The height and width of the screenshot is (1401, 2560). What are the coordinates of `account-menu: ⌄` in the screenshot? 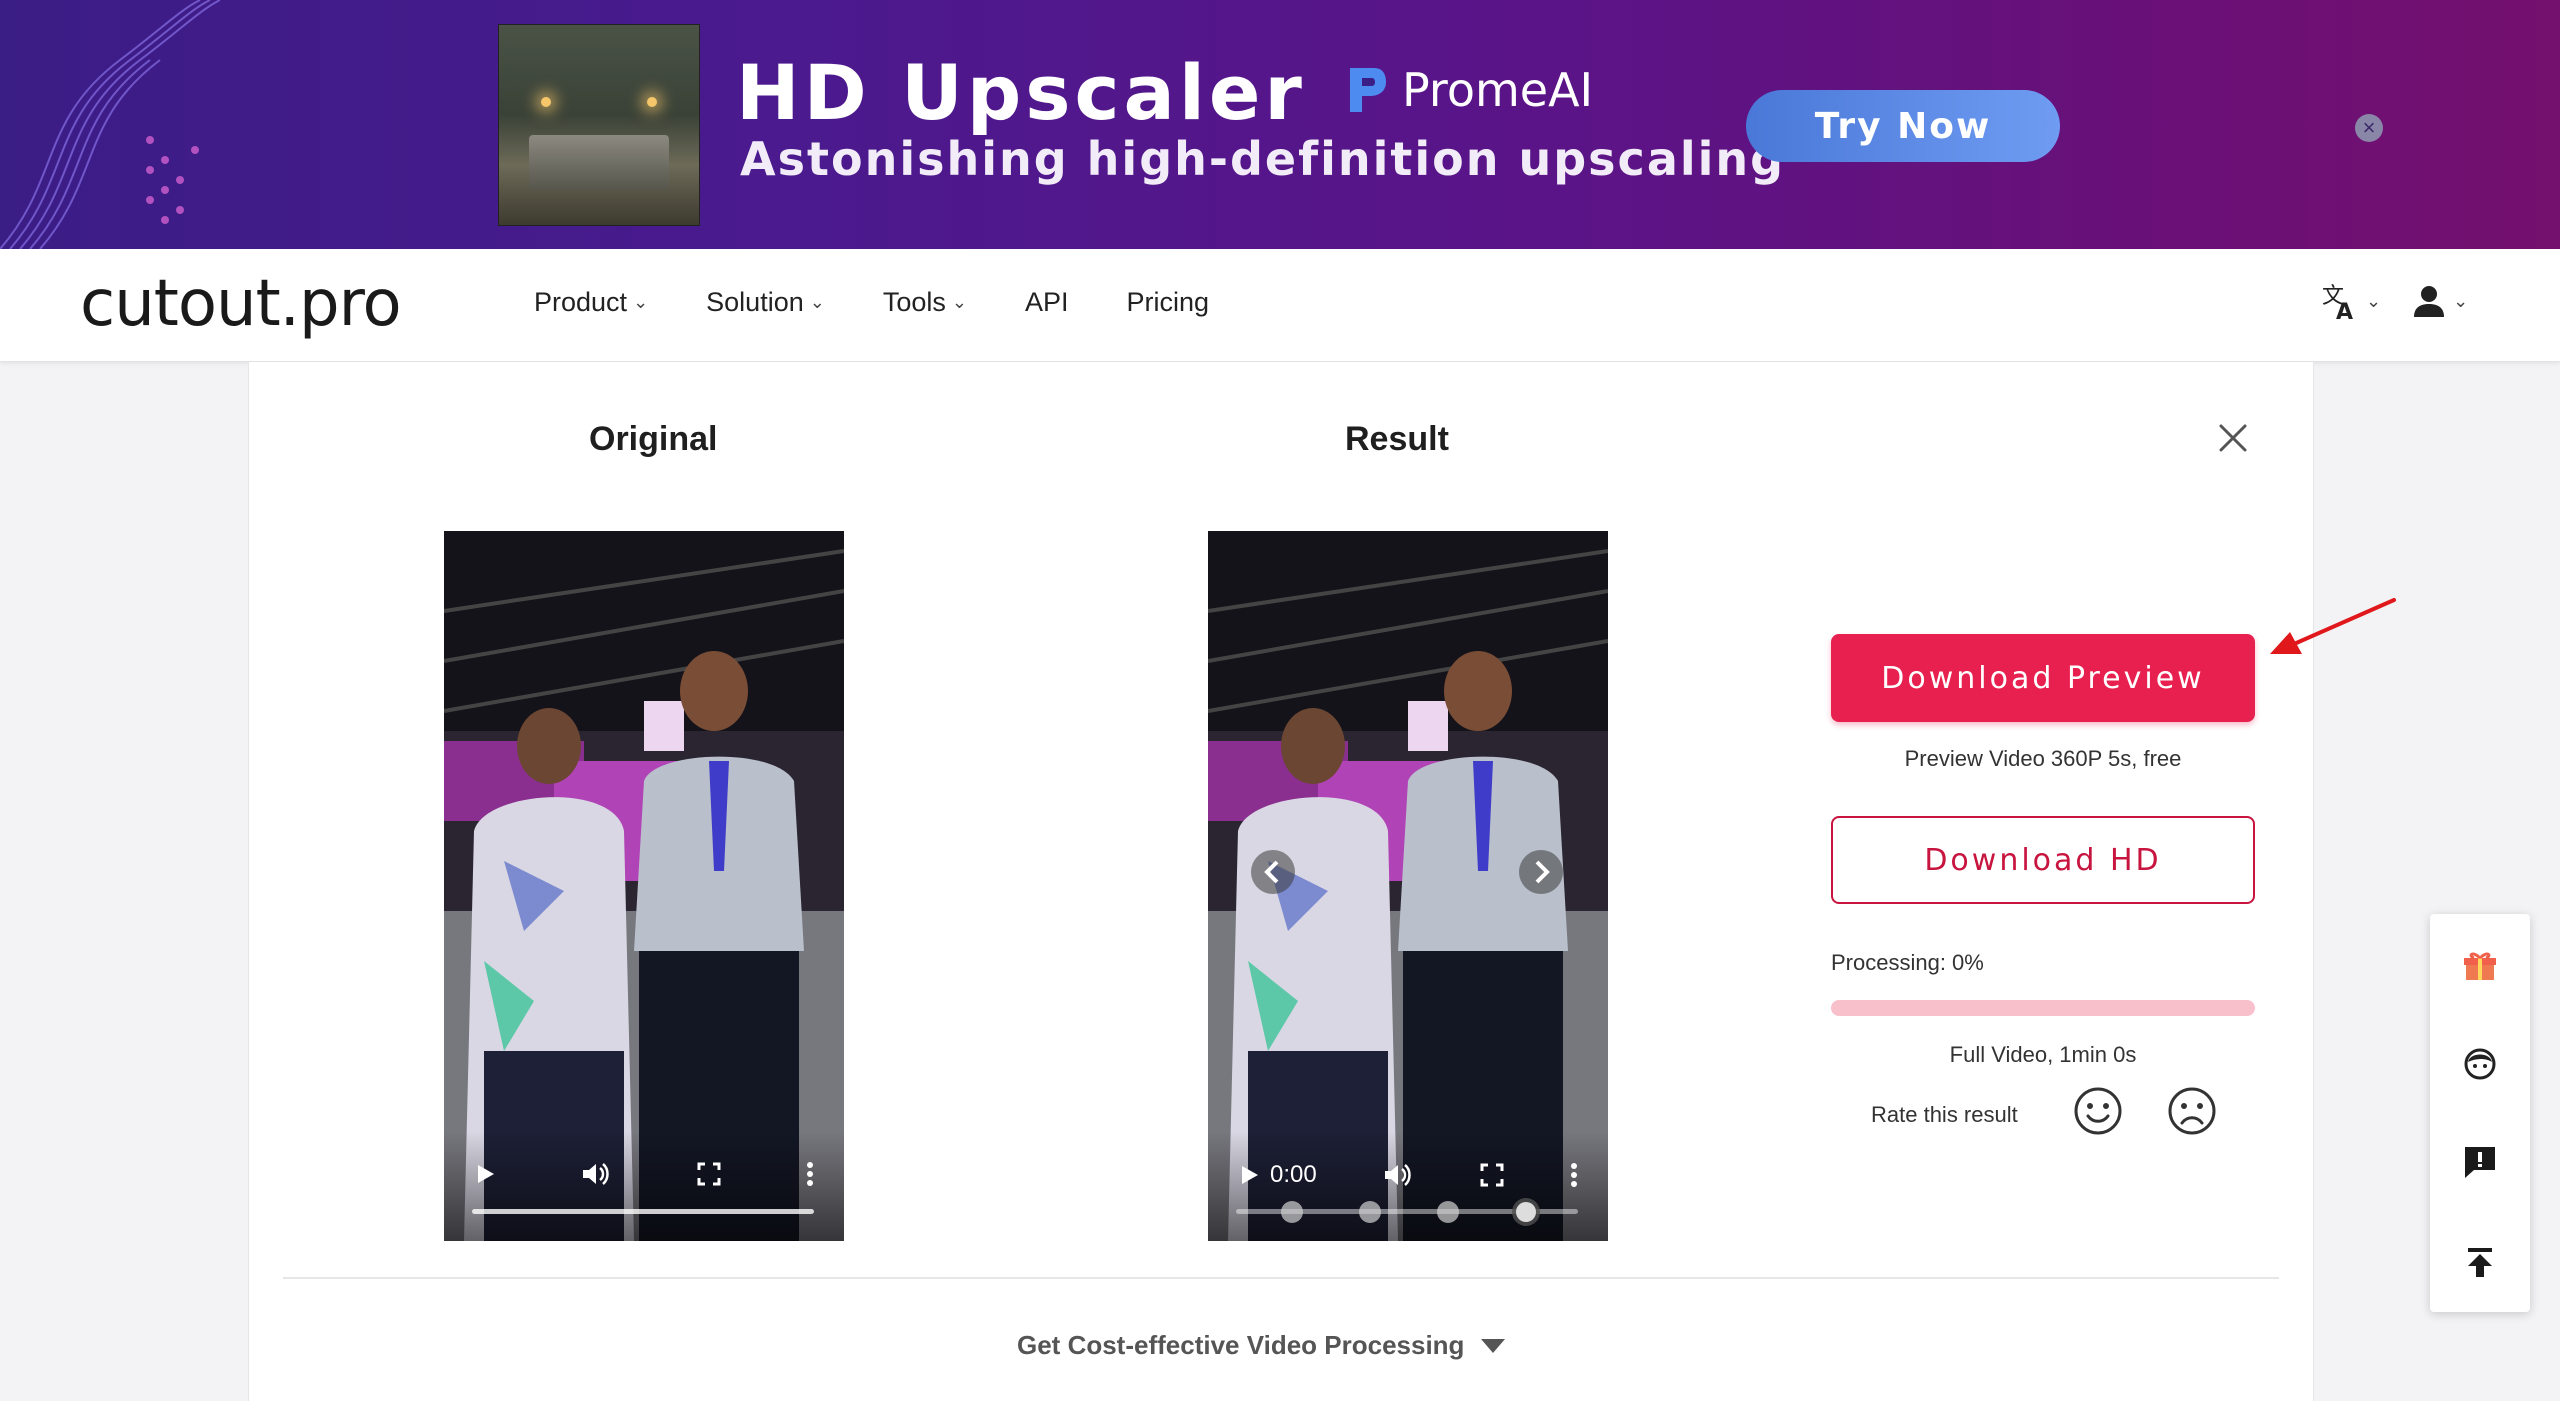 It's located at (2439, 301).